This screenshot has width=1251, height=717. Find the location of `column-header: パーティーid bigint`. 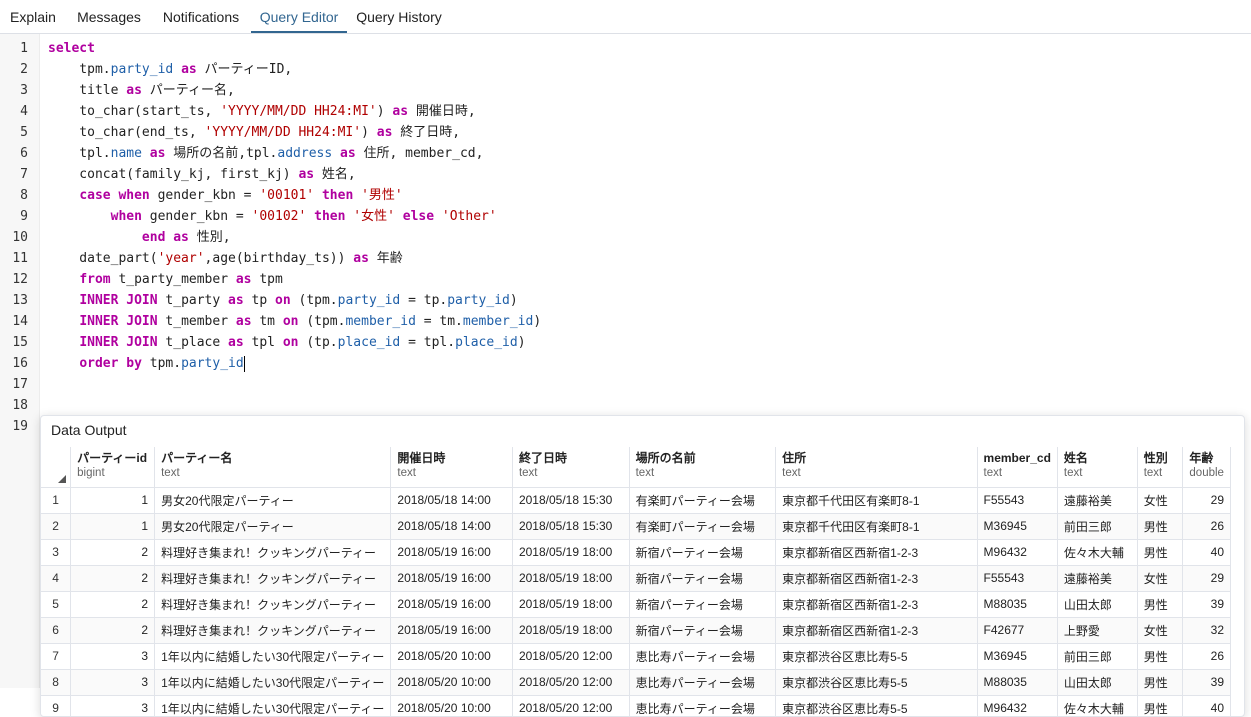

column-header: パーティーid bigint is located at coordinates (113, 467).